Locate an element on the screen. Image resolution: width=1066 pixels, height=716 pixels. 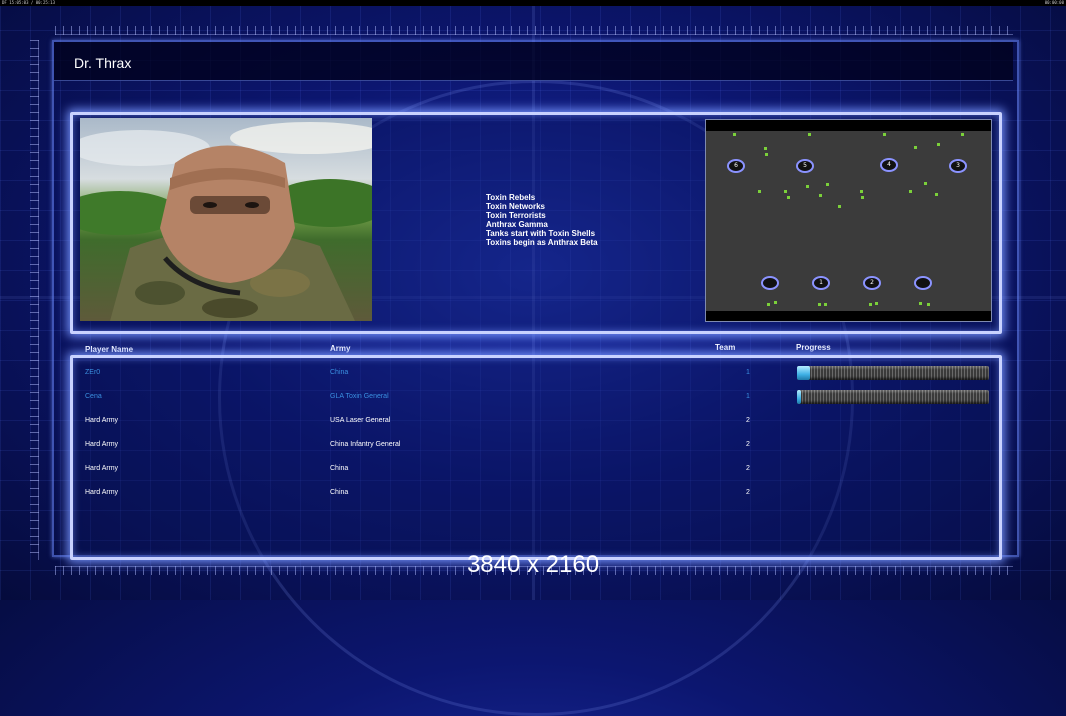
spawn-marker: 6 is located at coordinates (736, 166).